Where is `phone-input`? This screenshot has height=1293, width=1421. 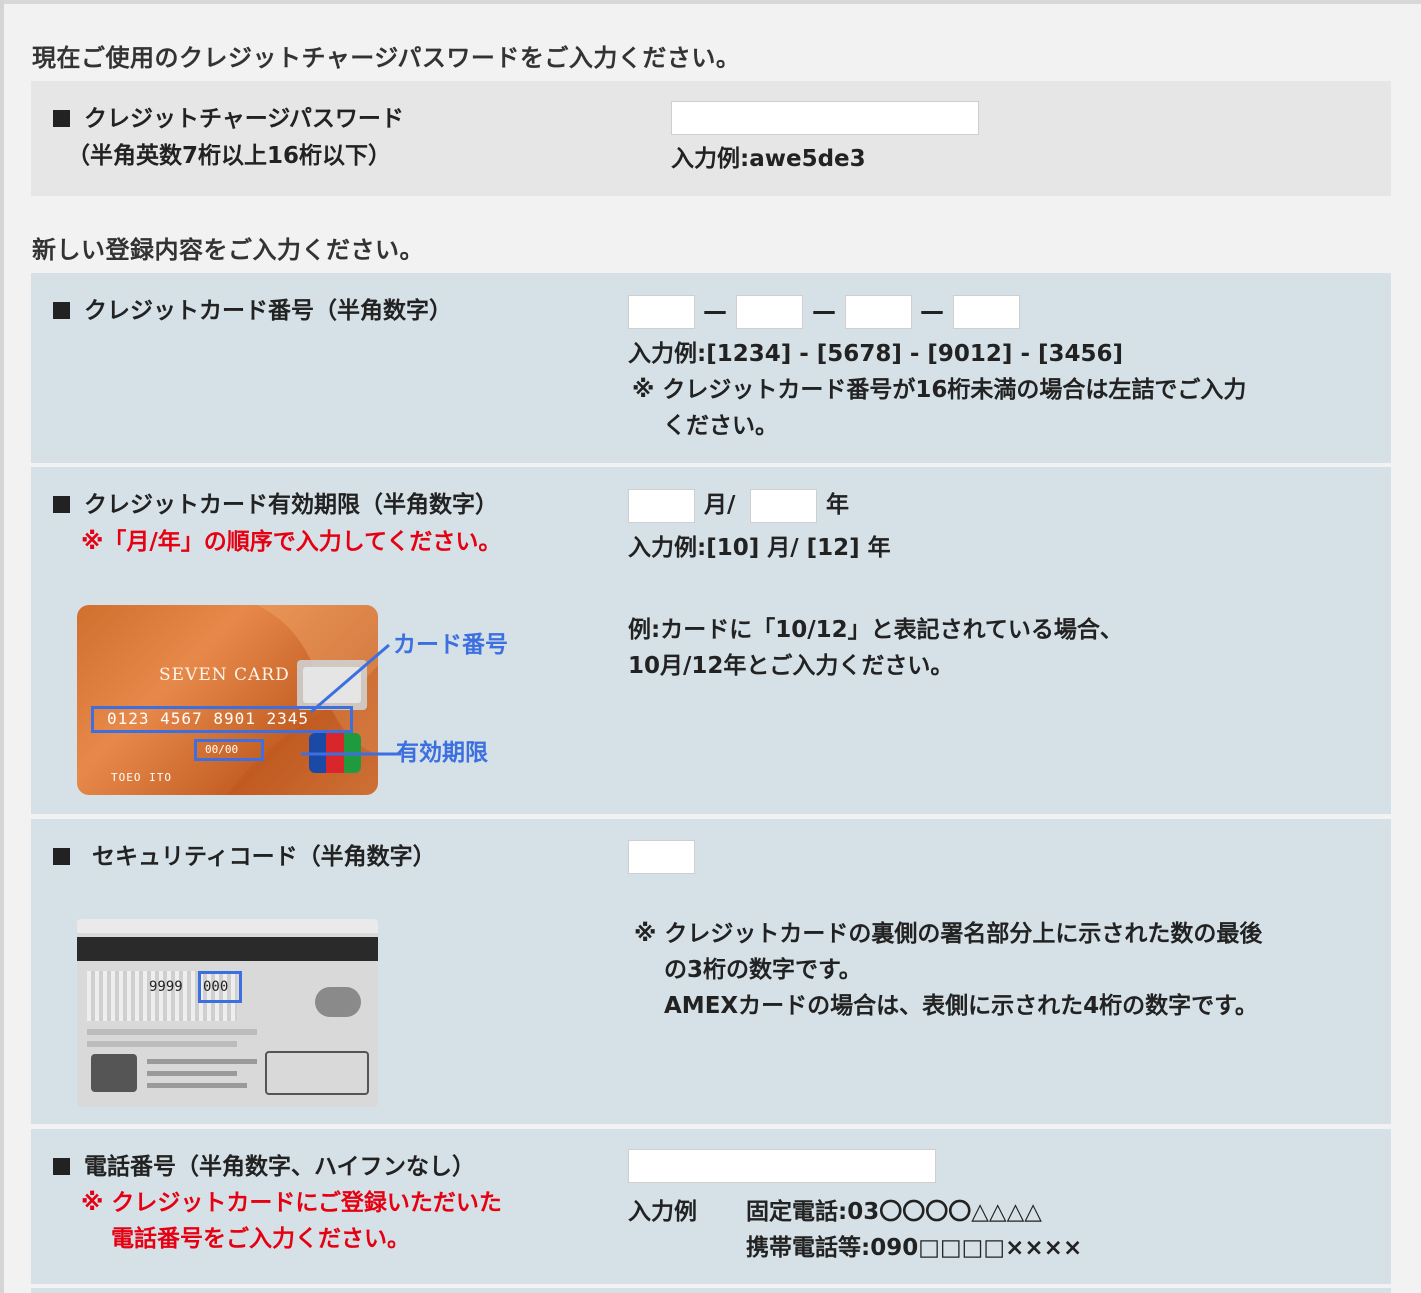
phone-input is located at coordinates (782, 1166).